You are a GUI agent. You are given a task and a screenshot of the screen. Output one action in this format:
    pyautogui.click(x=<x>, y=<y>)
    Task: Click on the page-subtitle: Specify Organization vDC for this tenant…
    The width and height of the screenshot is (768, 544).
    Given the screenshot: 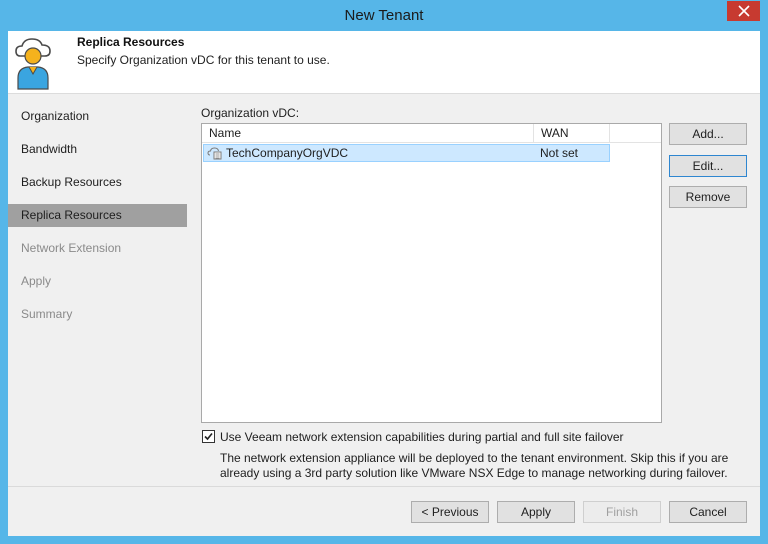 What is the action you would take?
    pyautogui.click(x=203, y=60)
    